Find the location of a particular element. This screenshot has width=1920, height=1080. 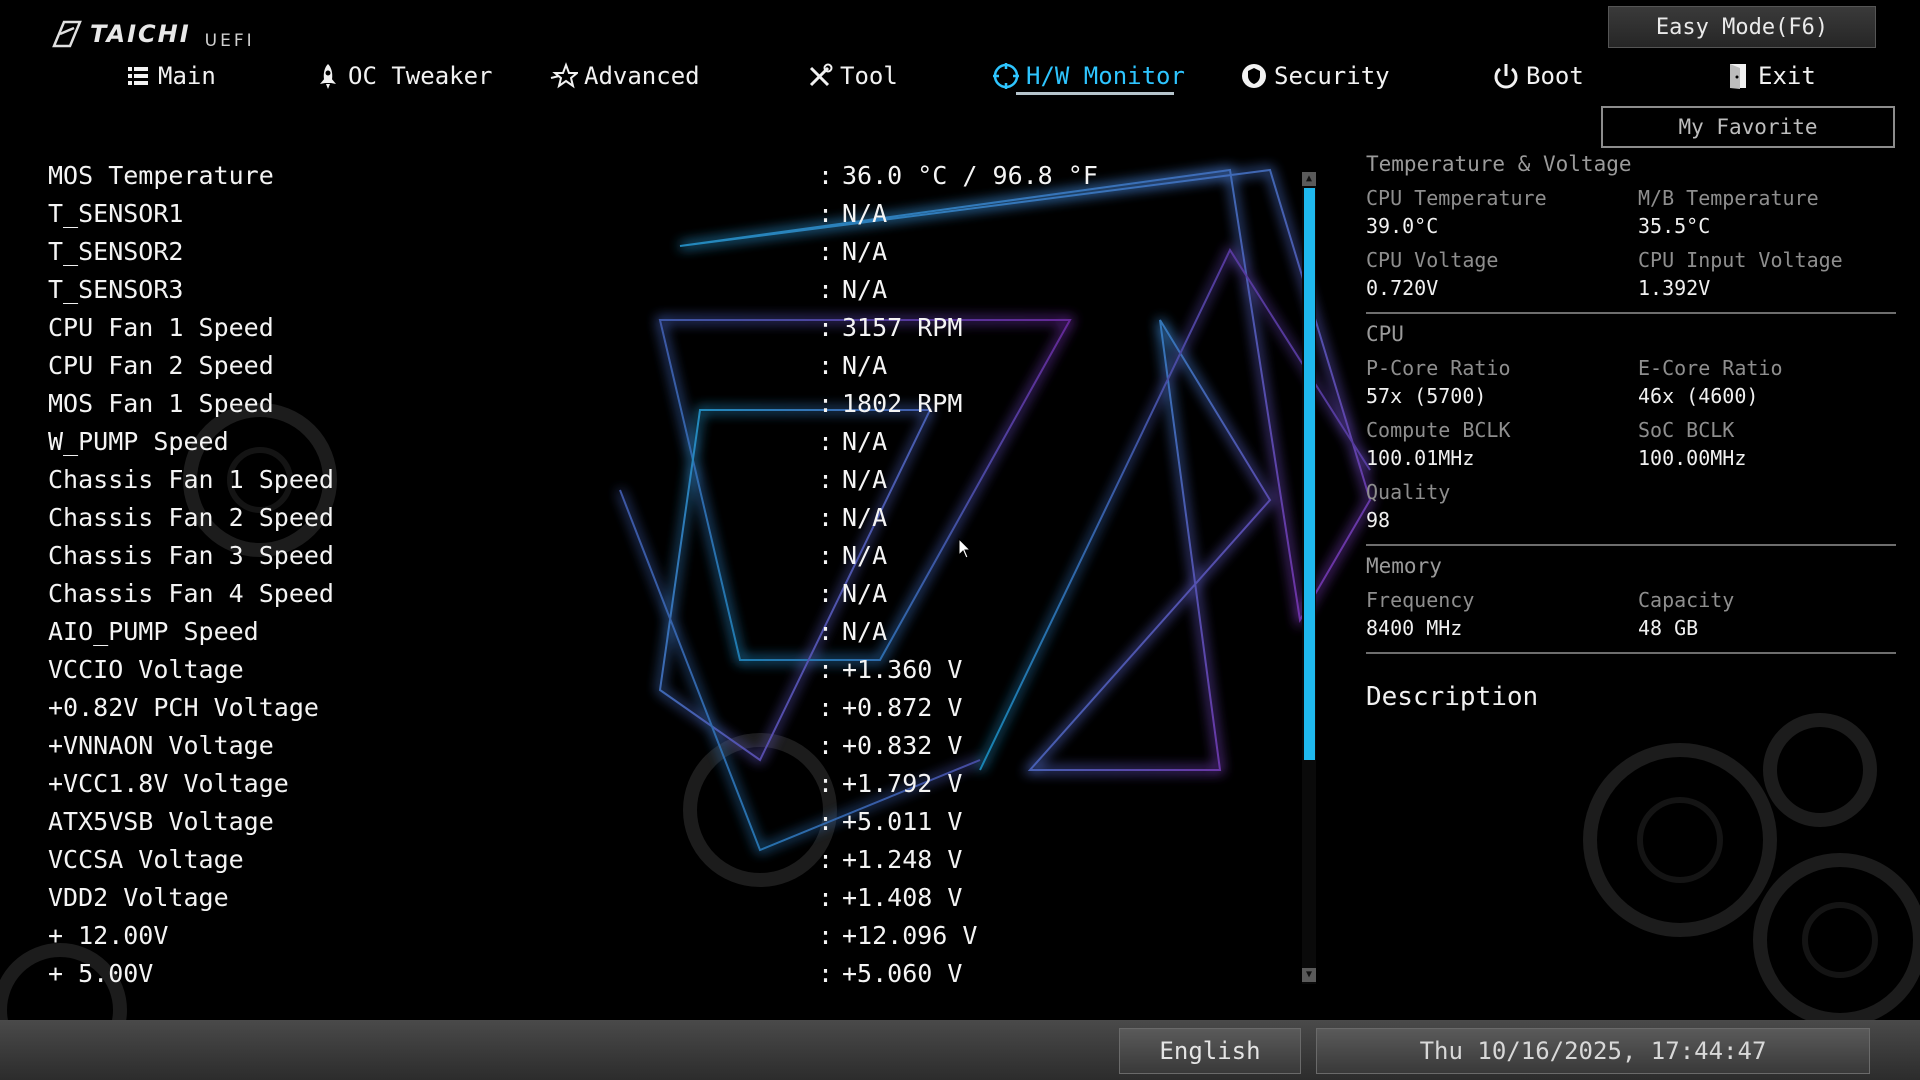

row-cpu-fan-1-speed: CPU Fan 1 Speed:3157 RPM is located at coordinates (673, 327).